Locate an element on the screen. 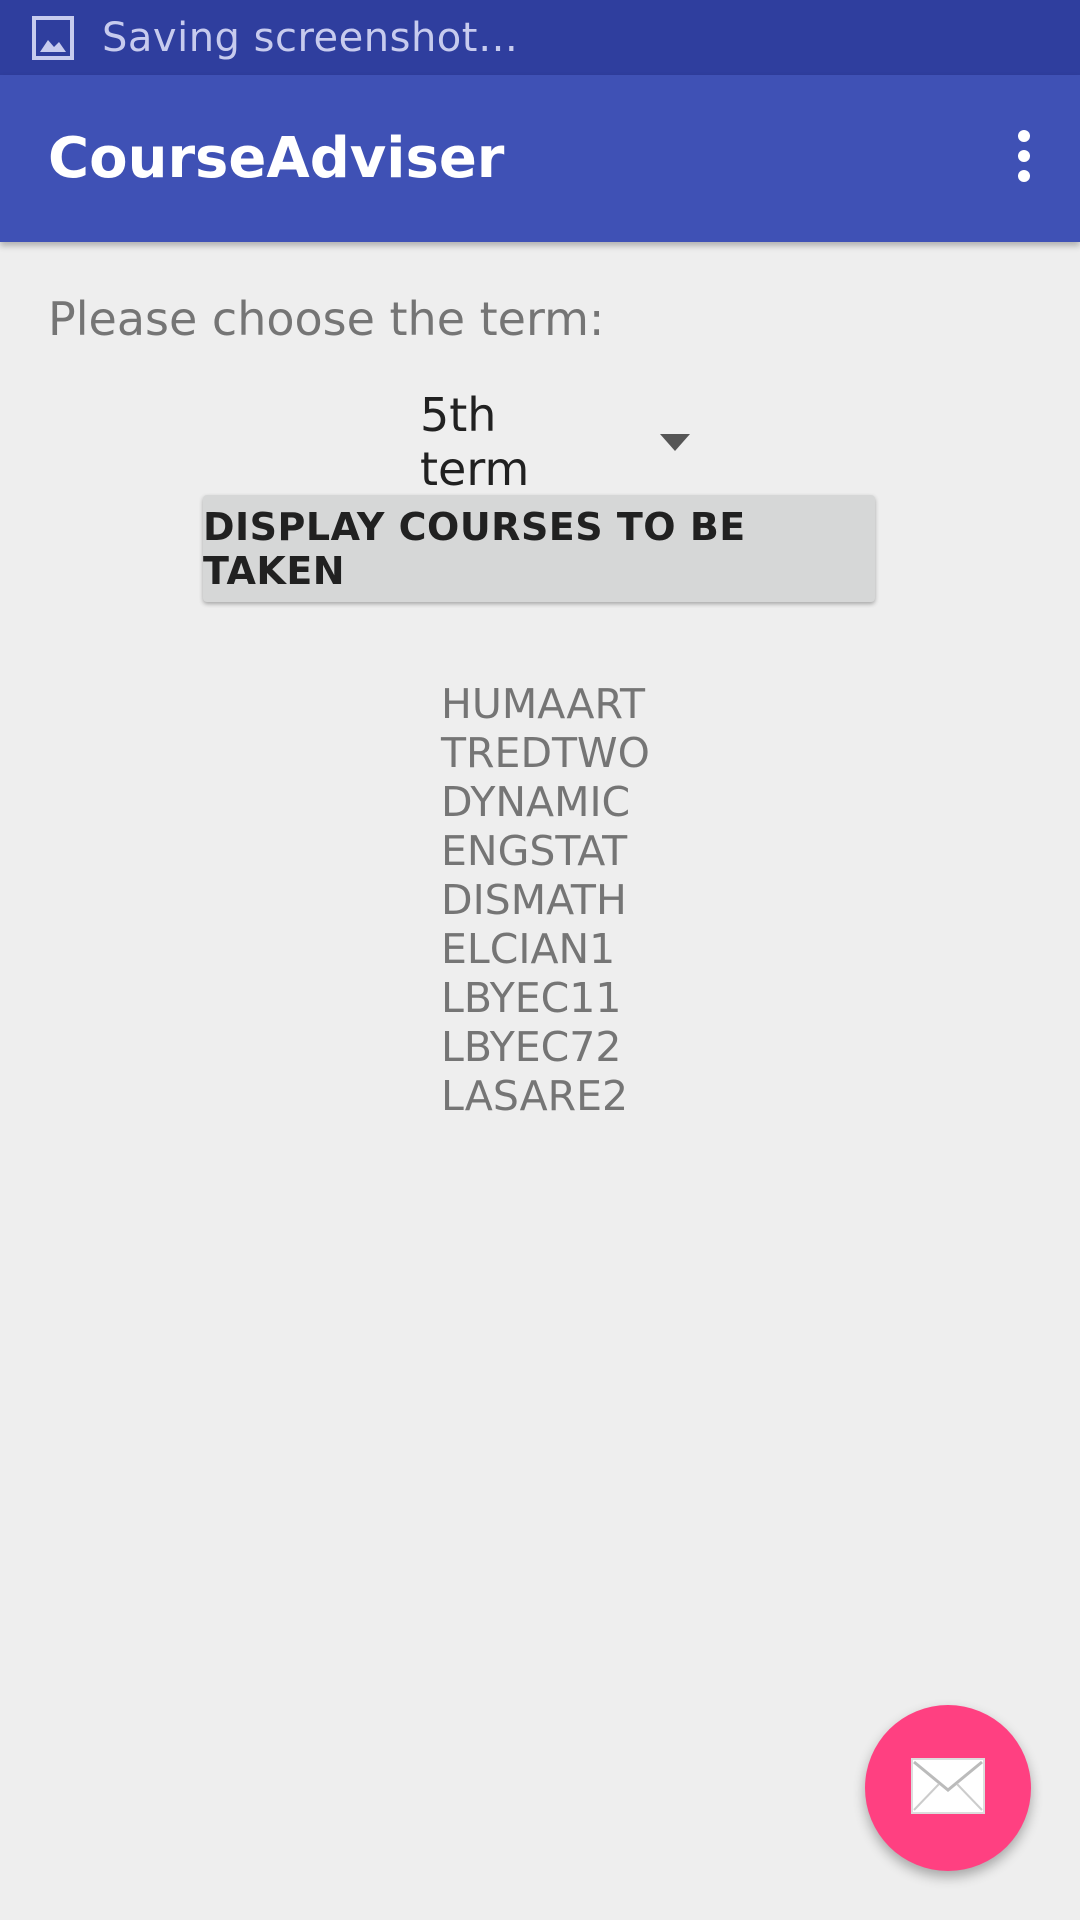  course-item: LBYEC11 is located at coordinates (531, 998).